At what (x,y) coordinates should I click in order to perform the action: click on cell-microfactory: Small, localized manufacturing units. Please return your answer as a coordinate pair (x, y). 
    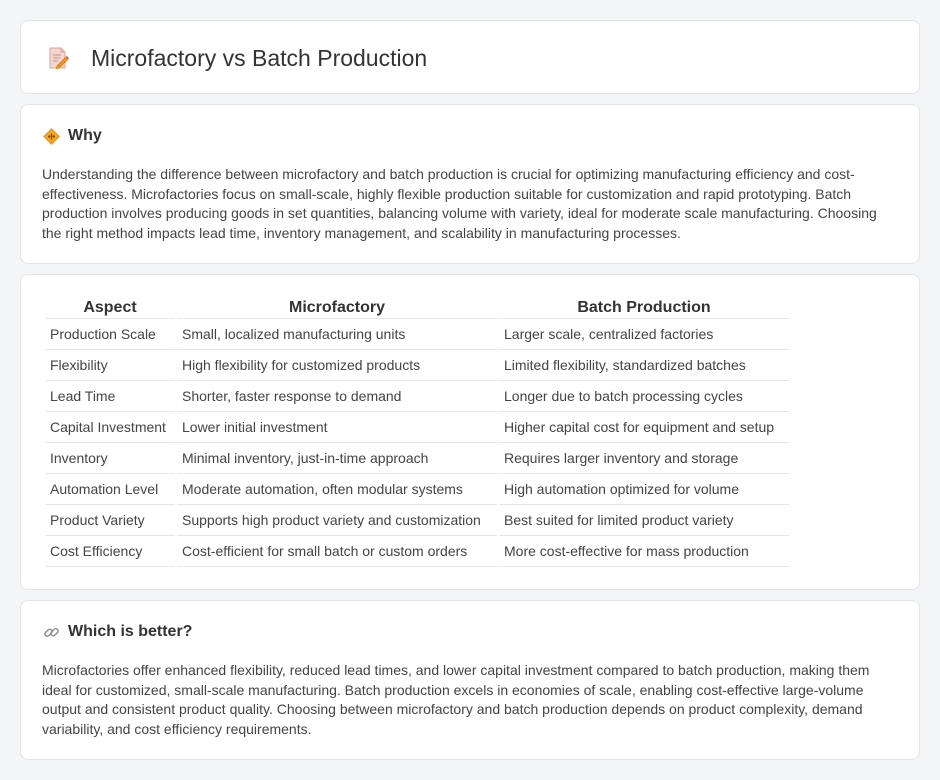
    Looking at the image, I should click on (337, 334).